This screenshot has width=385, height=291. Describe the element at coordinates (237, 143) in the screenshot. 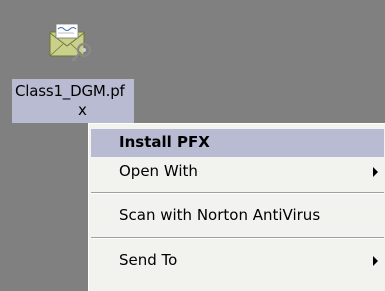

I see `menu-item-install-pfx: Install PFX` at that location.